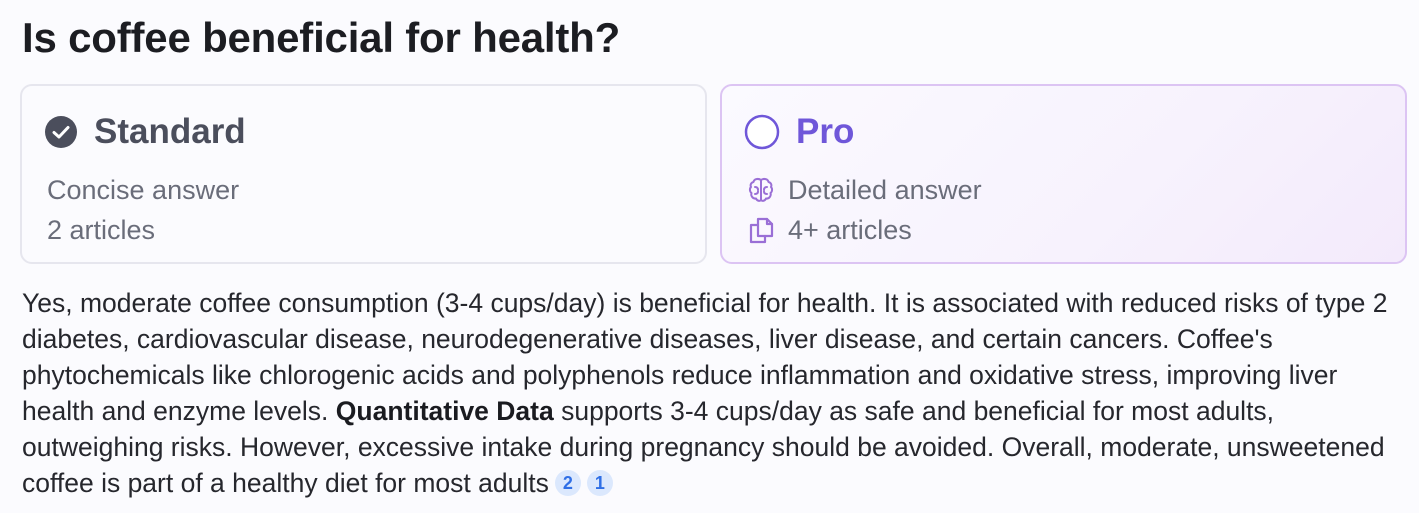  What do you see at coordinates (170, 131) in the screenshot?
I see `standard-mode-label: Standard` at bounding box center [170, 131].